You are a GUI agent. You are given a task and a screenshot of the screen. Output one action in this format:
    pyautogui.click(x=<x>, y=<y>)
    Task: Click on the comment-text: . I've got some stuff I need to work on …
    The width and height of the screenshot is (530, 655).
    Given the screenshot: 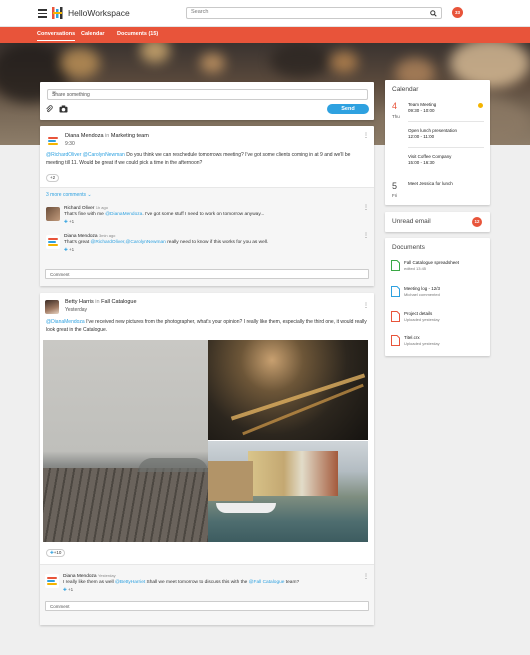 What is the action you would take?
    pyautogui.click(x=203, y=214)
    